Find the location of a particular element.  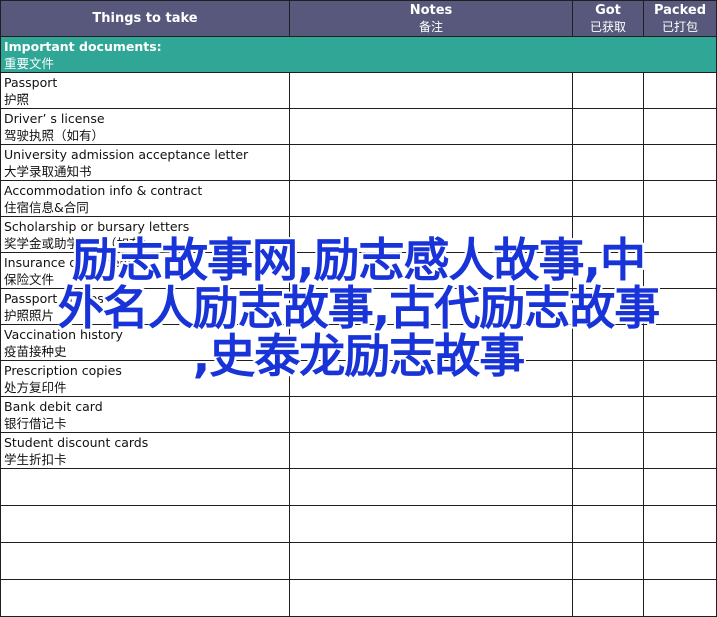

item-name-zh: 驾驶执照（如有） is located at coordinates (54, 135).